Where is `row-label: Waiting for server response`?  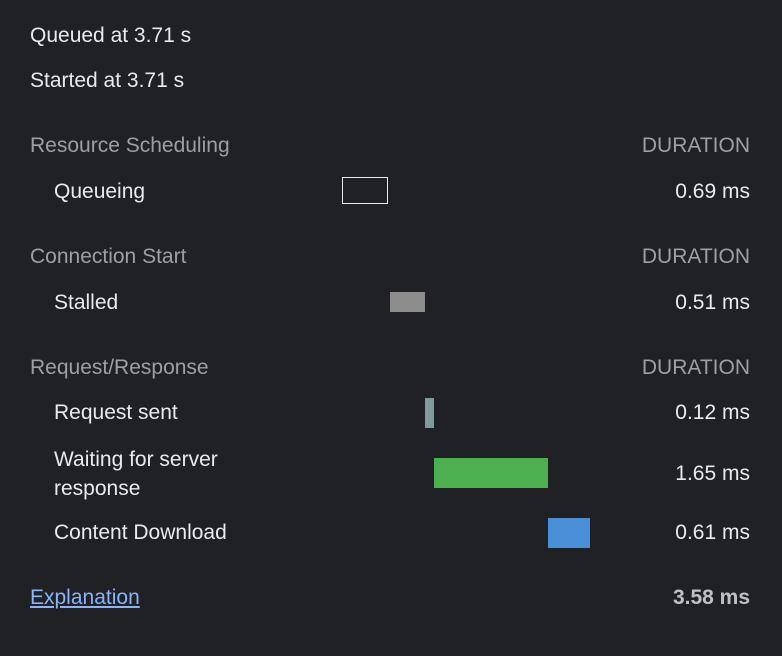 row-label: Waiting for server response is located at coordinates (136, 474).